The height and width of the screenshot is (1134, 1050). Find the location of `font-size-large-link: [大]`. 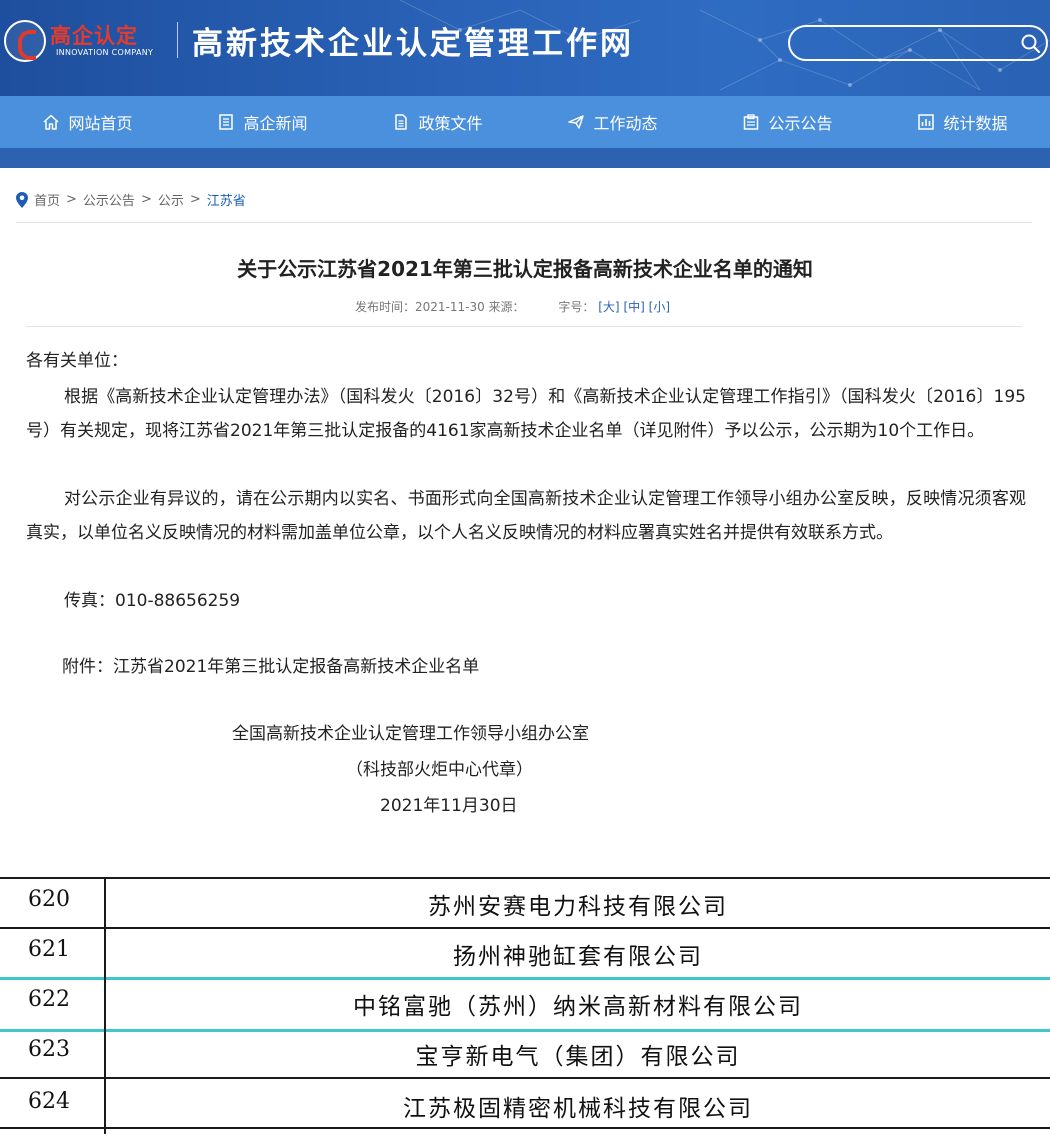

font-size-large-link: [大] is located at coordinates (608, 307).